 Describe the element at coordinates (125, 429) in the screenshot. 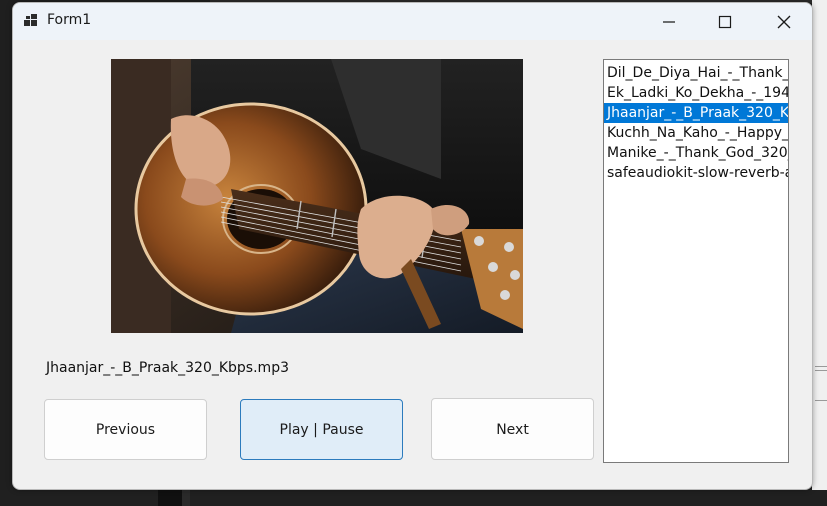

I see `previous-button: Previous` at that location.